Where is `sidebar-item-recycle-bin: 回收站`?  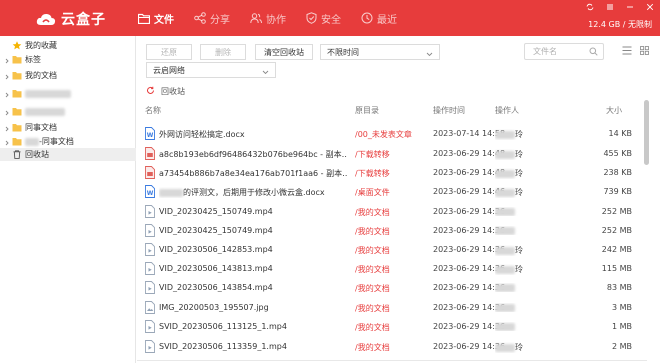
sidebar-item-recycle-bin: 回收站 is located at coordinates (68, 154).